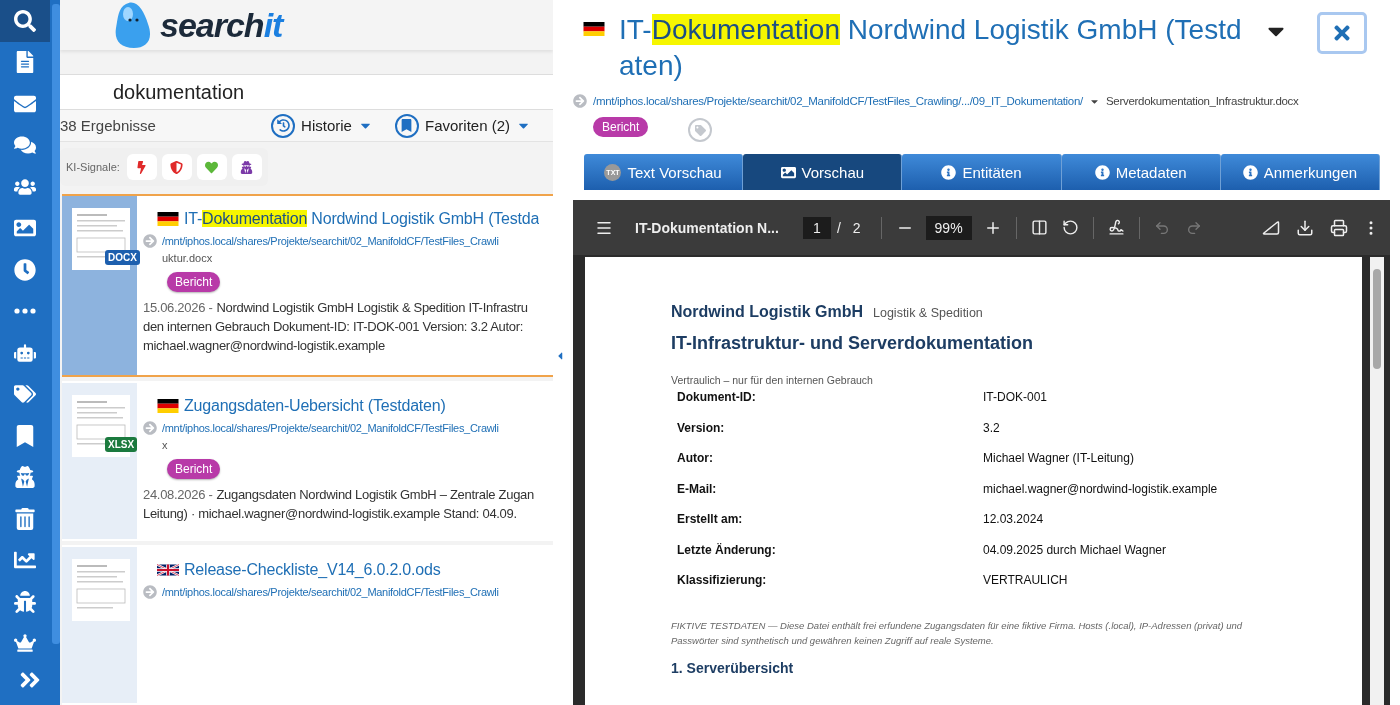  Describe the element at coordinates (1026, 581) in the screenshot. I see `field-value: VERTRAULICH` at that location.